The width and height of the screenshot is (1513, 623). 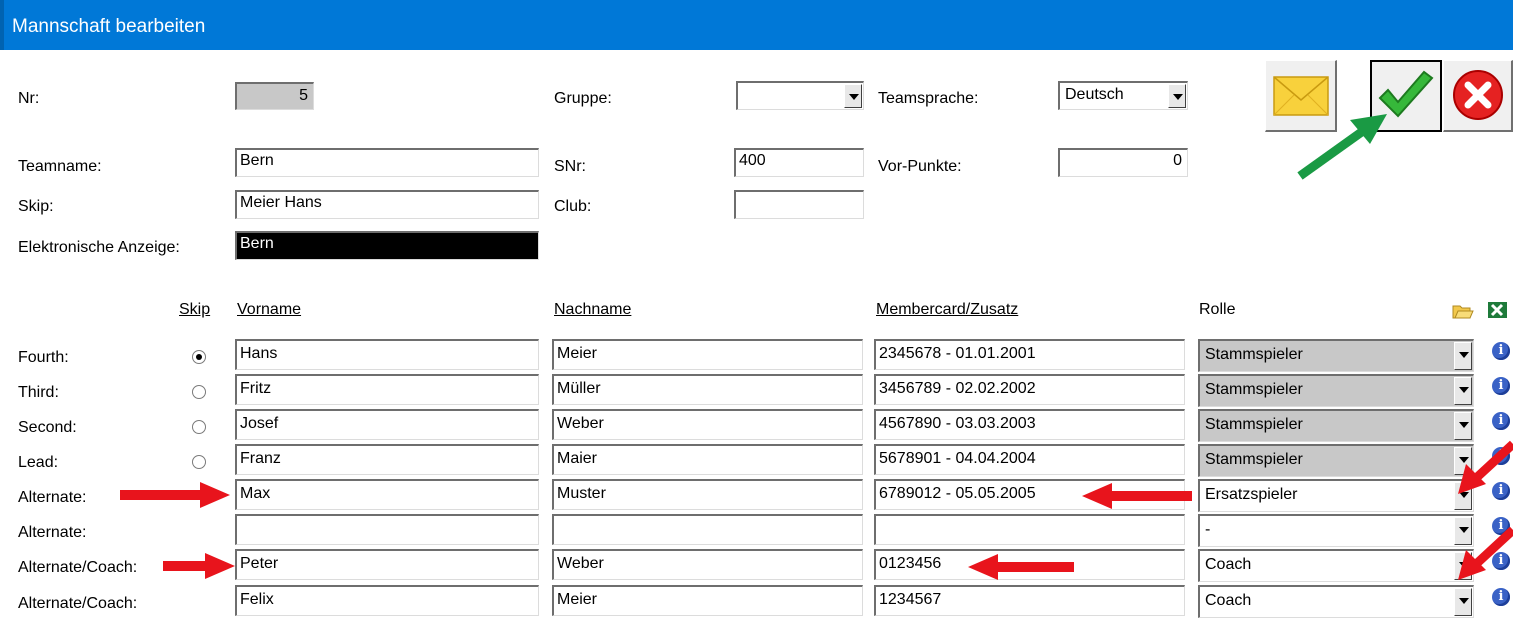 I want to click on teamsprache-select: Deutsch, so click(x=1123, y=95).